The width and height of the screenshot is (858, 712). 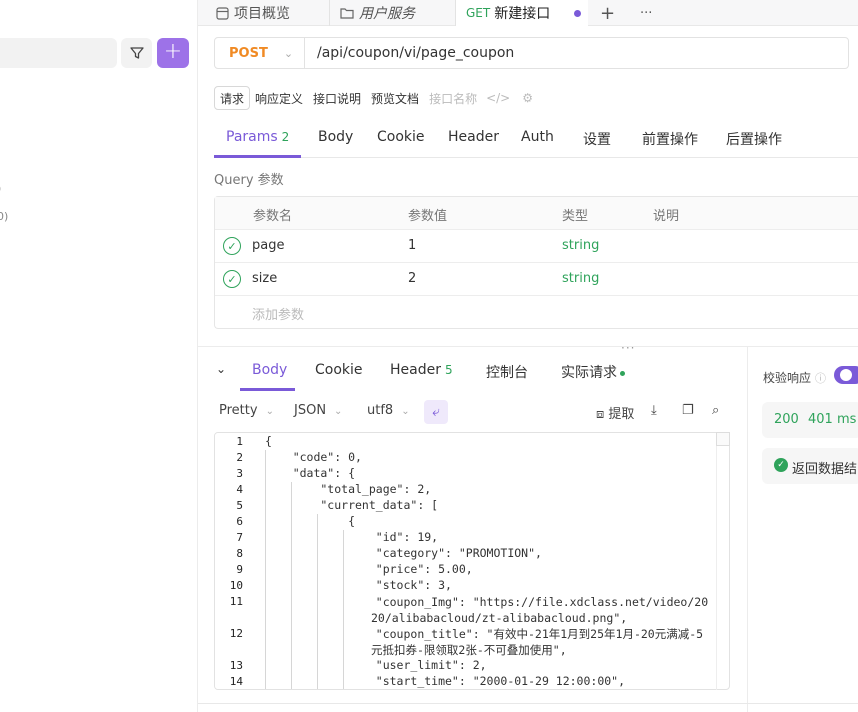 What do you see at coordinates (310, 521) in the screenshot?
I see `code-line: {` at bounding box center [310, 521].